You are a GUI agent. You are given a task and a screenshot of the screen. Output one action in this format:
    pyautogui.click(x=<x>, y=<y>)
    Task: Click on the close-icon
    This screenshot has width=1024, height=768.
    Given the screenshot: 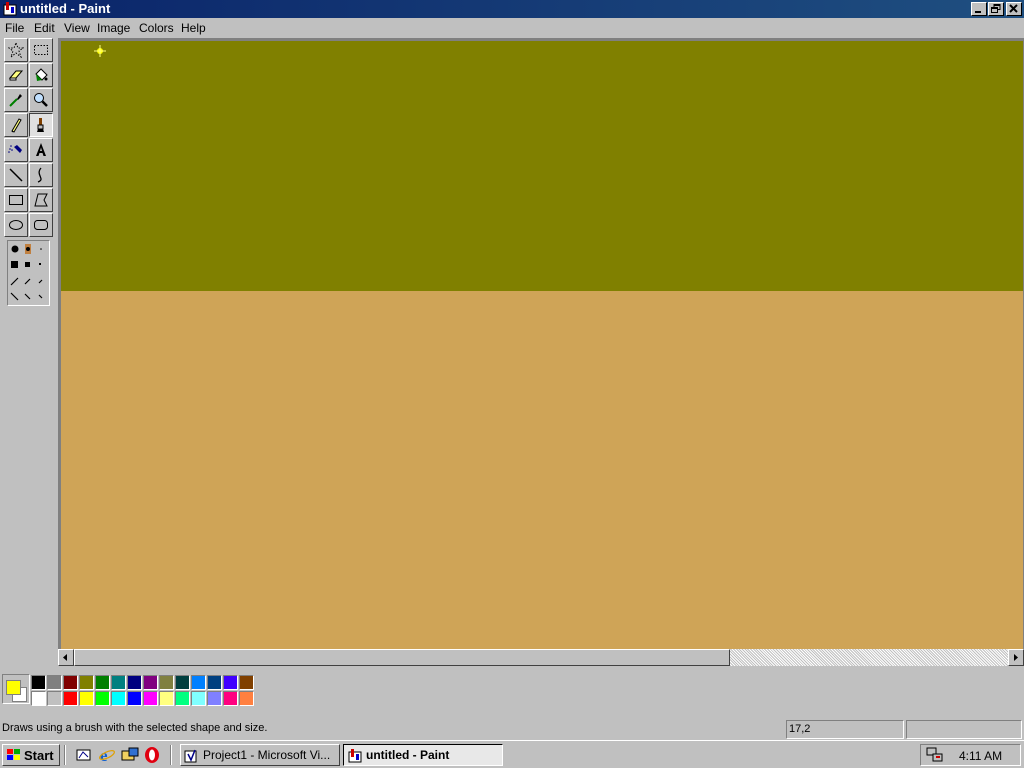 What is the action you would take?
    pyautogui.click(x=1013, y=8)
    